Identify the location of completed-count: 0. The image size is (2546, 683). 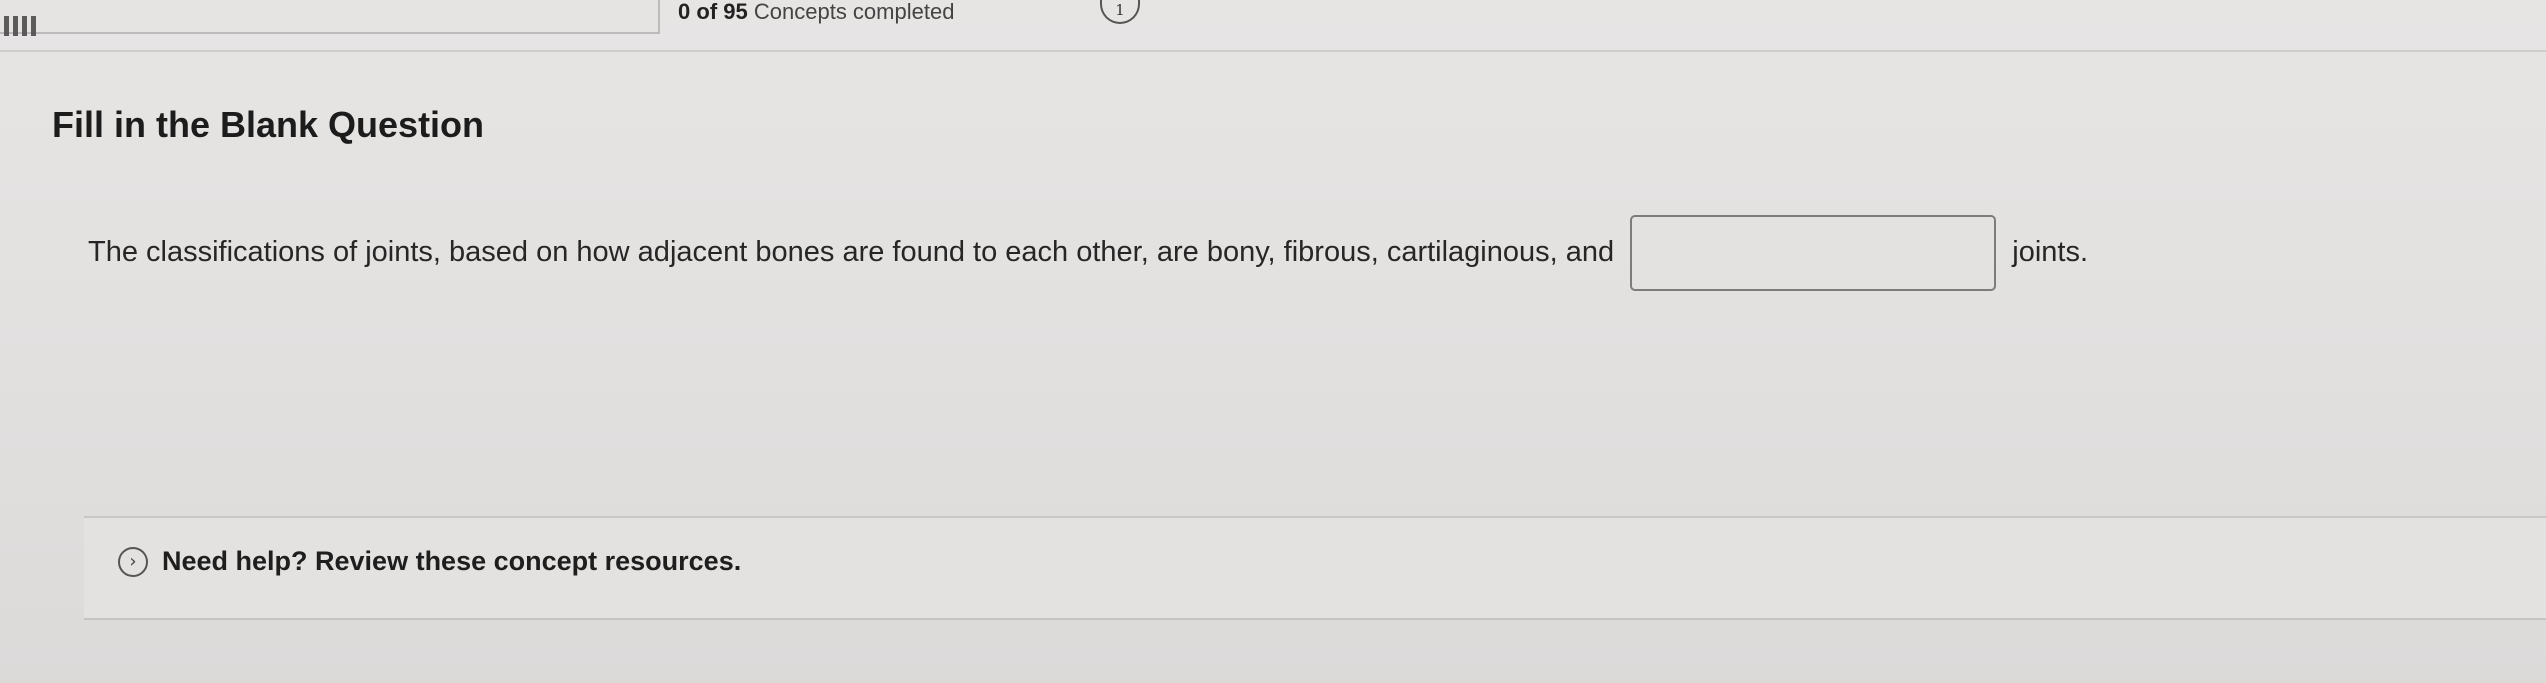
(684, 12).